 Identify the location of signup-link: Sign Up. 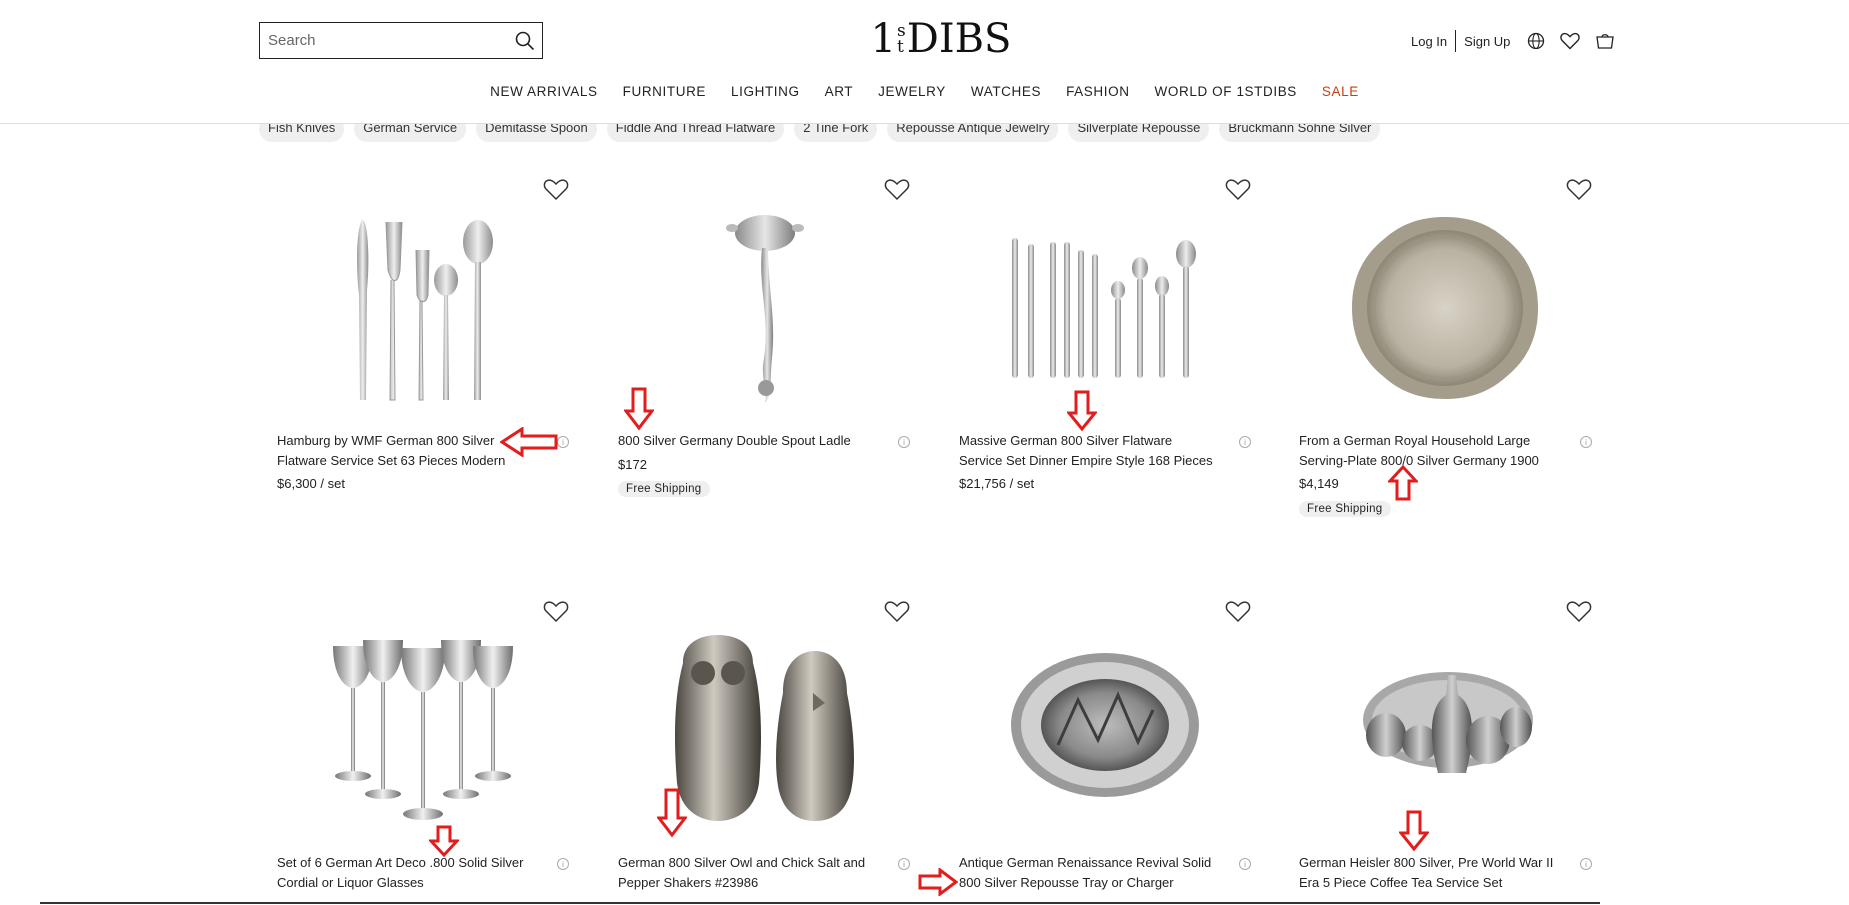
(1487, 41).